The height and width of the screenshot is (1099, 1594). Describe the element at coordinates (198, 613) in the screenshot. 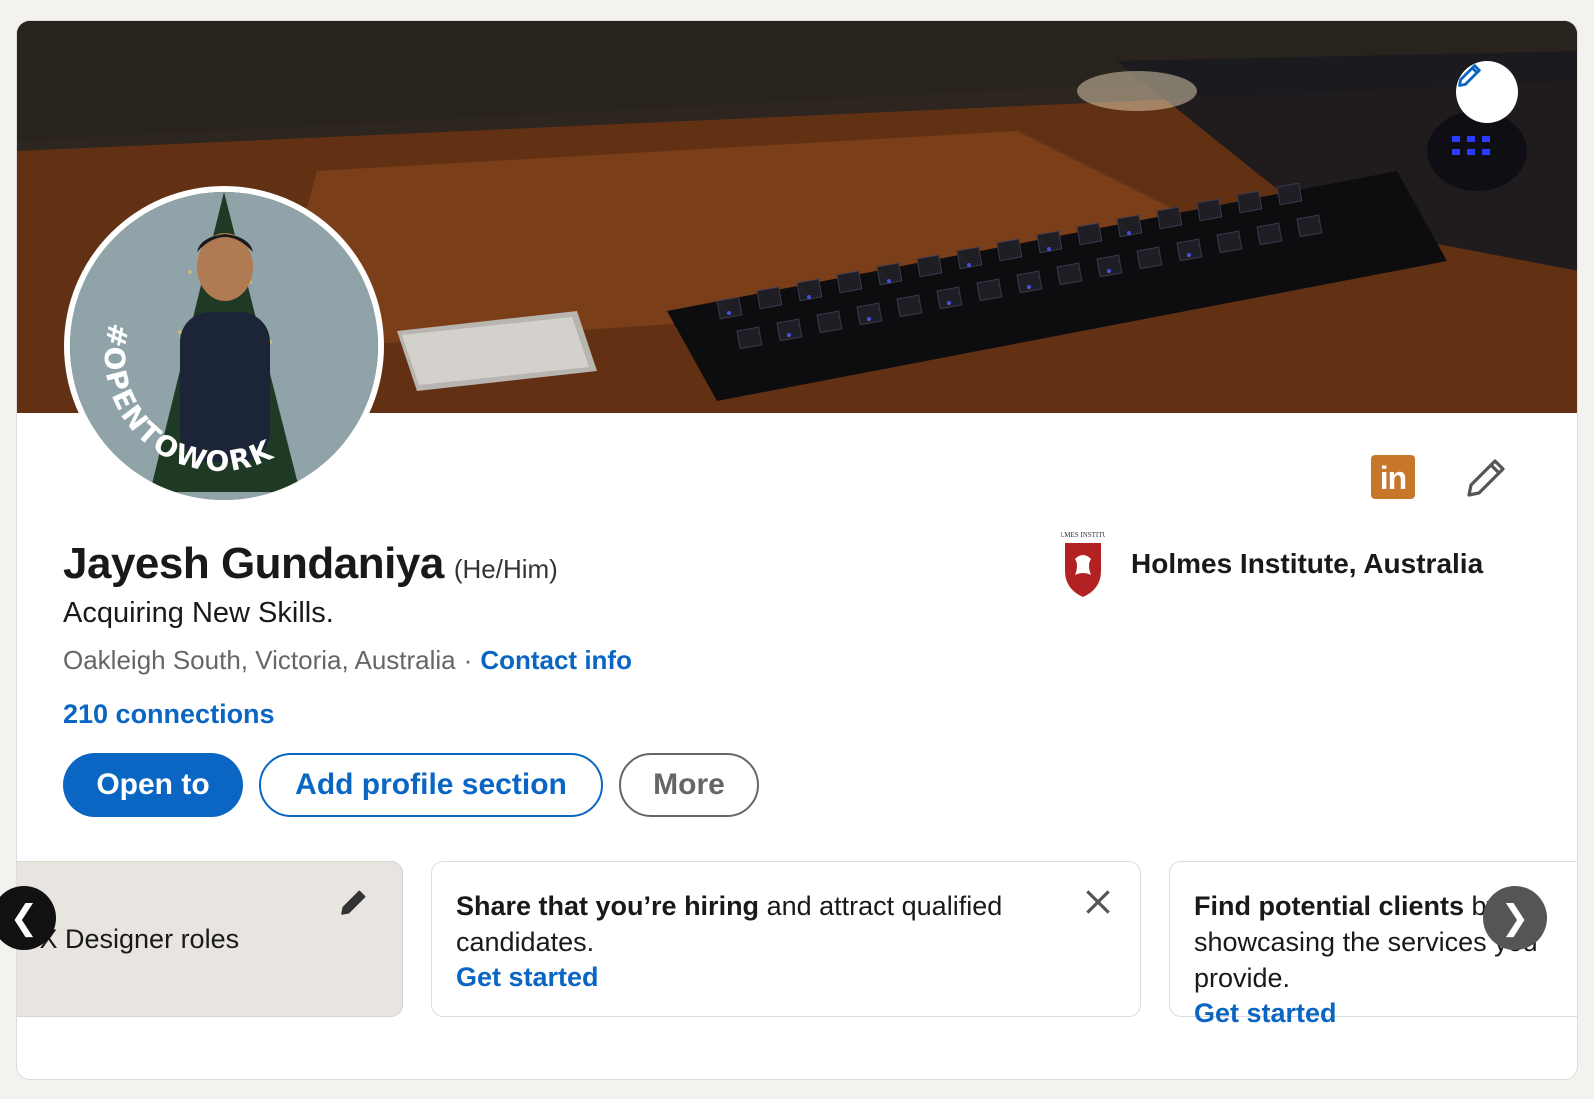

I see `profile-headline: Acquiring New Skills.` at that location.